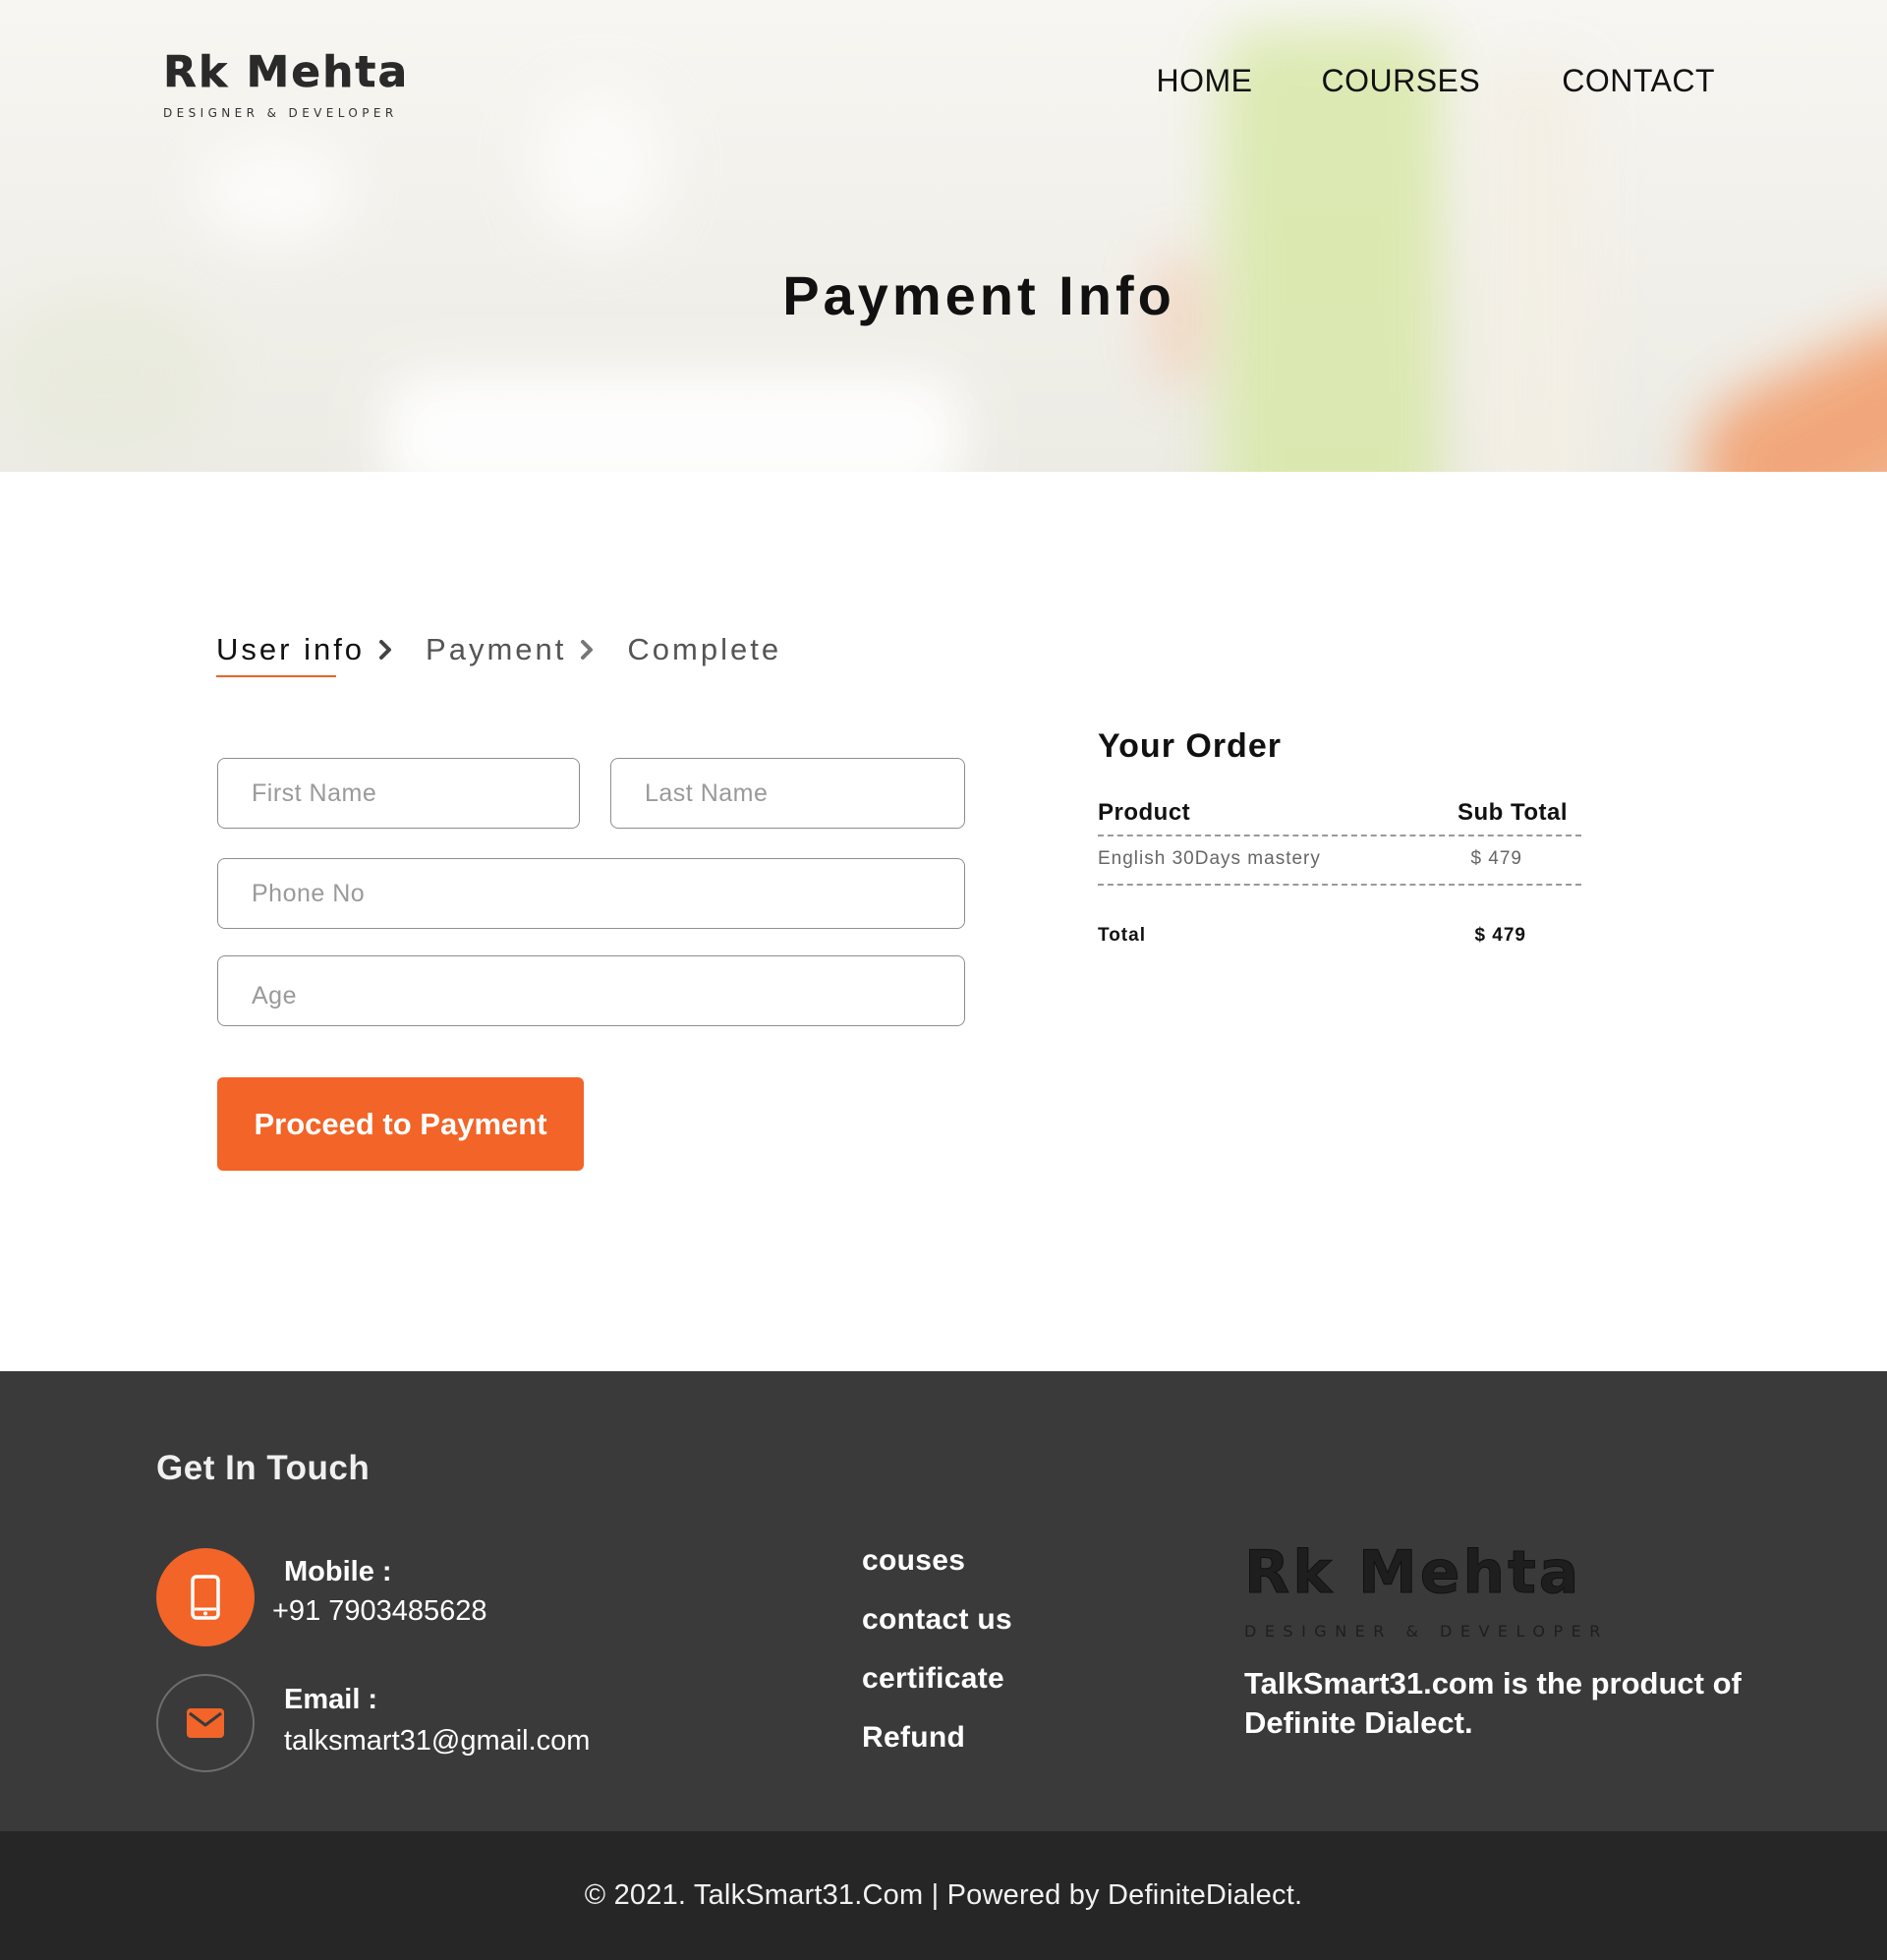 Image resolution: width=1887 pixels, height=1960 pixels. Describe the element at coordinates (1400, 81) in the screenshot. I see `nav-item-courses: COURSES` at that location.